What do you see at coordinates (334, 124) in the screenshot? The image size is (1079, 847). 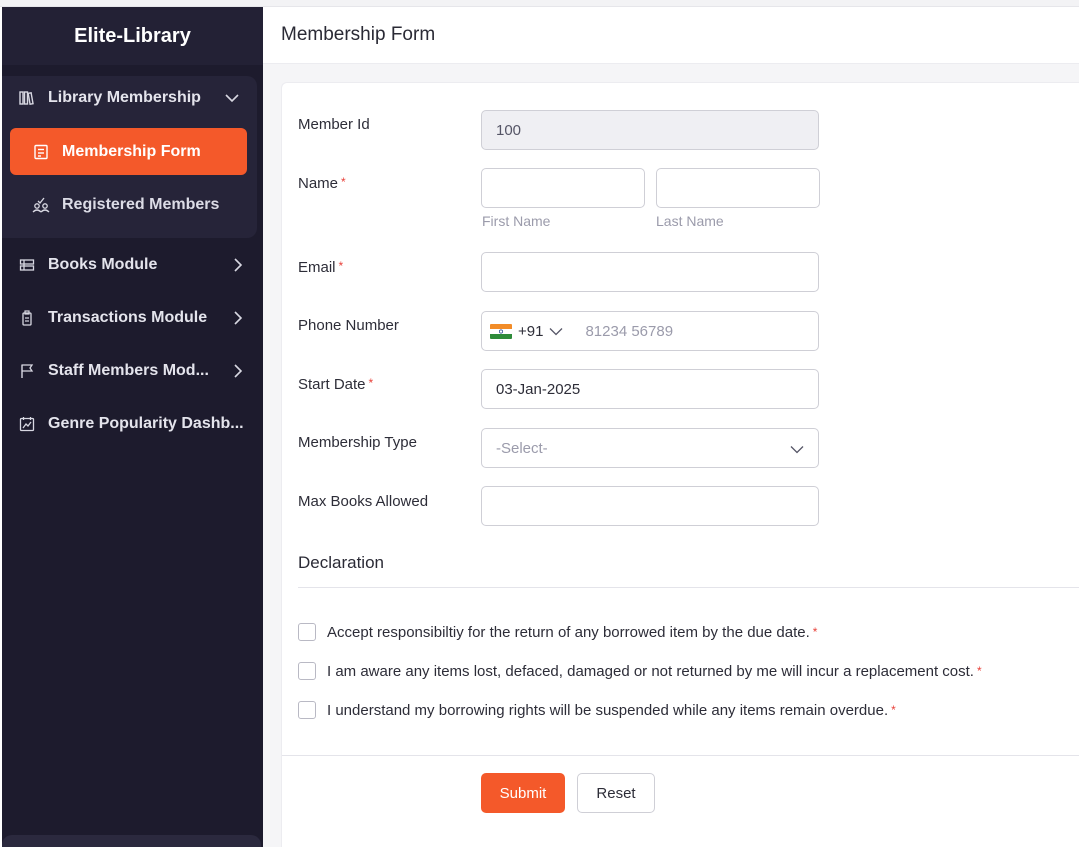 I see `member-id-label: Member Id` at bounding box center [334, 124].